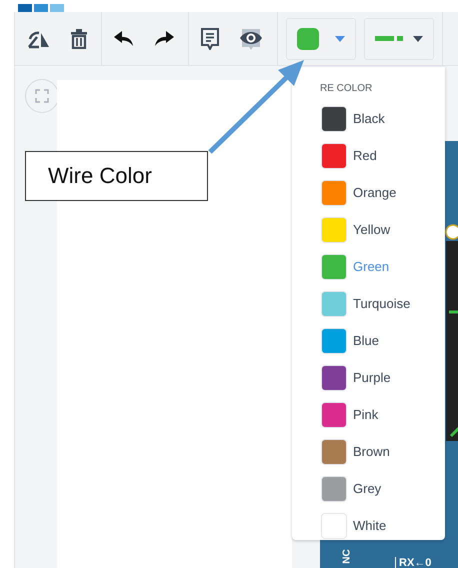 The height and width of the screenshot is (568, 458). I want to click on color-option: Black, so click(368, 118).